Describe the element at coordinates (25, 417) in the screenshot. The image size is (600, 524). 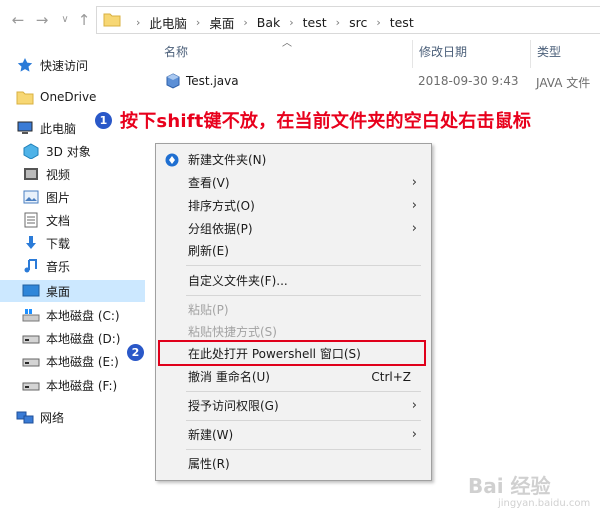
I see `network-icon` at that location.